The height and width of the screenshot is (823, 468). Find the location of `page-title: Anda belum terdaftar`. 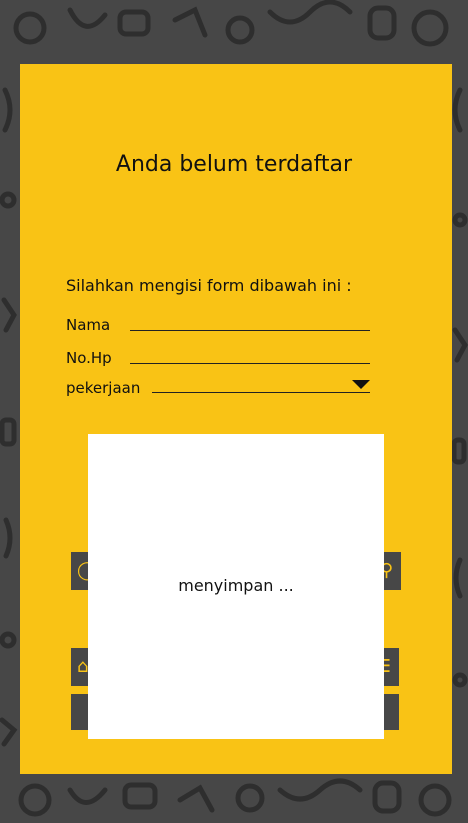

page-title: Anda belum terdaftar is located at coordinates (234, 164).